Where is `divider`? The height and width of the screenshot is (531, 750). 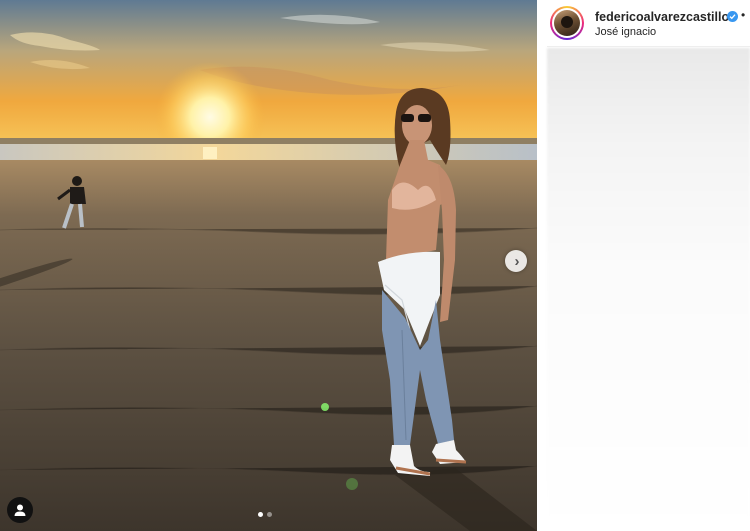
divider is located at coordinates (542, 265).